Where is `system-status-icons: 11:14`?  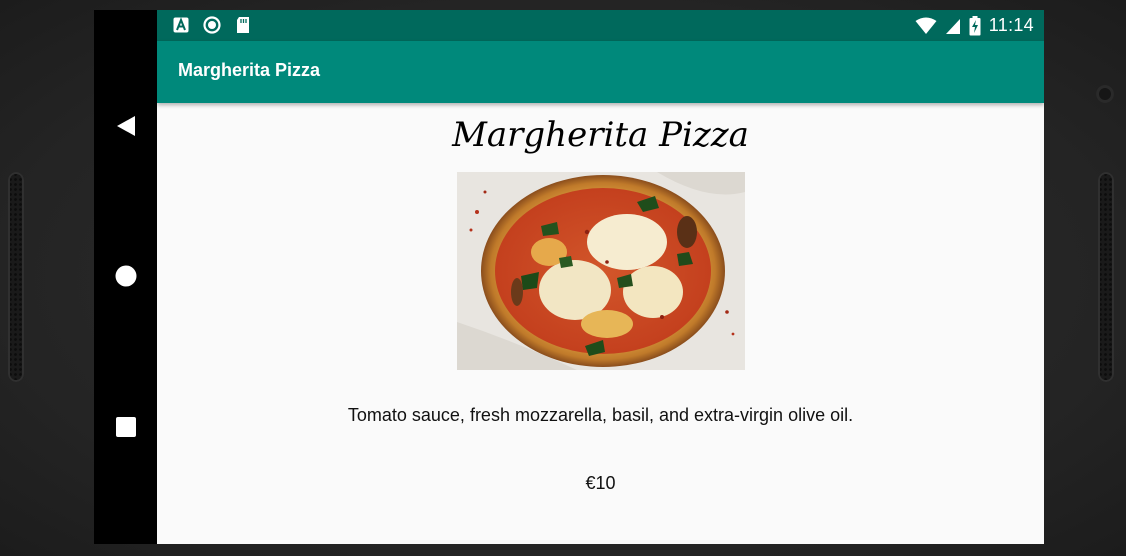 system-status-icons: 11:14 is located at coordinates (974, 25).